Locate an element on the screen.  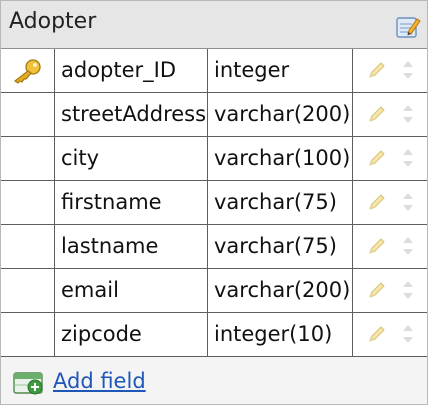
field-type: integer is located at coordinates (280, 70).